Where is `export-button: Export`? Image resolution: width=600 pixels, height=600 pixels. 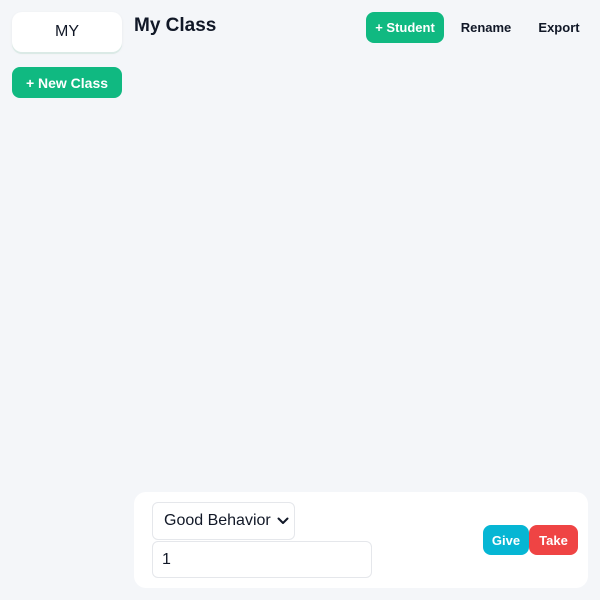 export-button: Export is located at coordinates (559, 27).